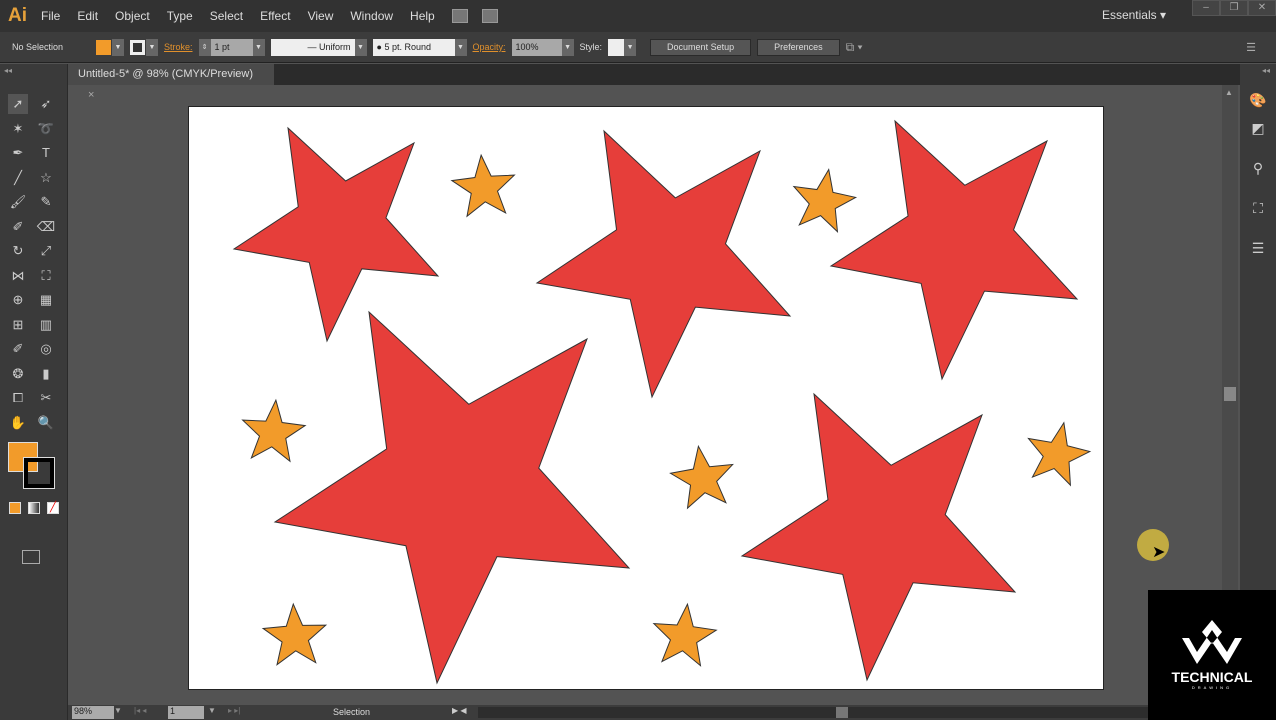 This screenshot has height=720, width=1276. Describe the element at coordinates (1134, 15) in the screenshot. I see `workspace-switcher: Essentials ▾` at that location.